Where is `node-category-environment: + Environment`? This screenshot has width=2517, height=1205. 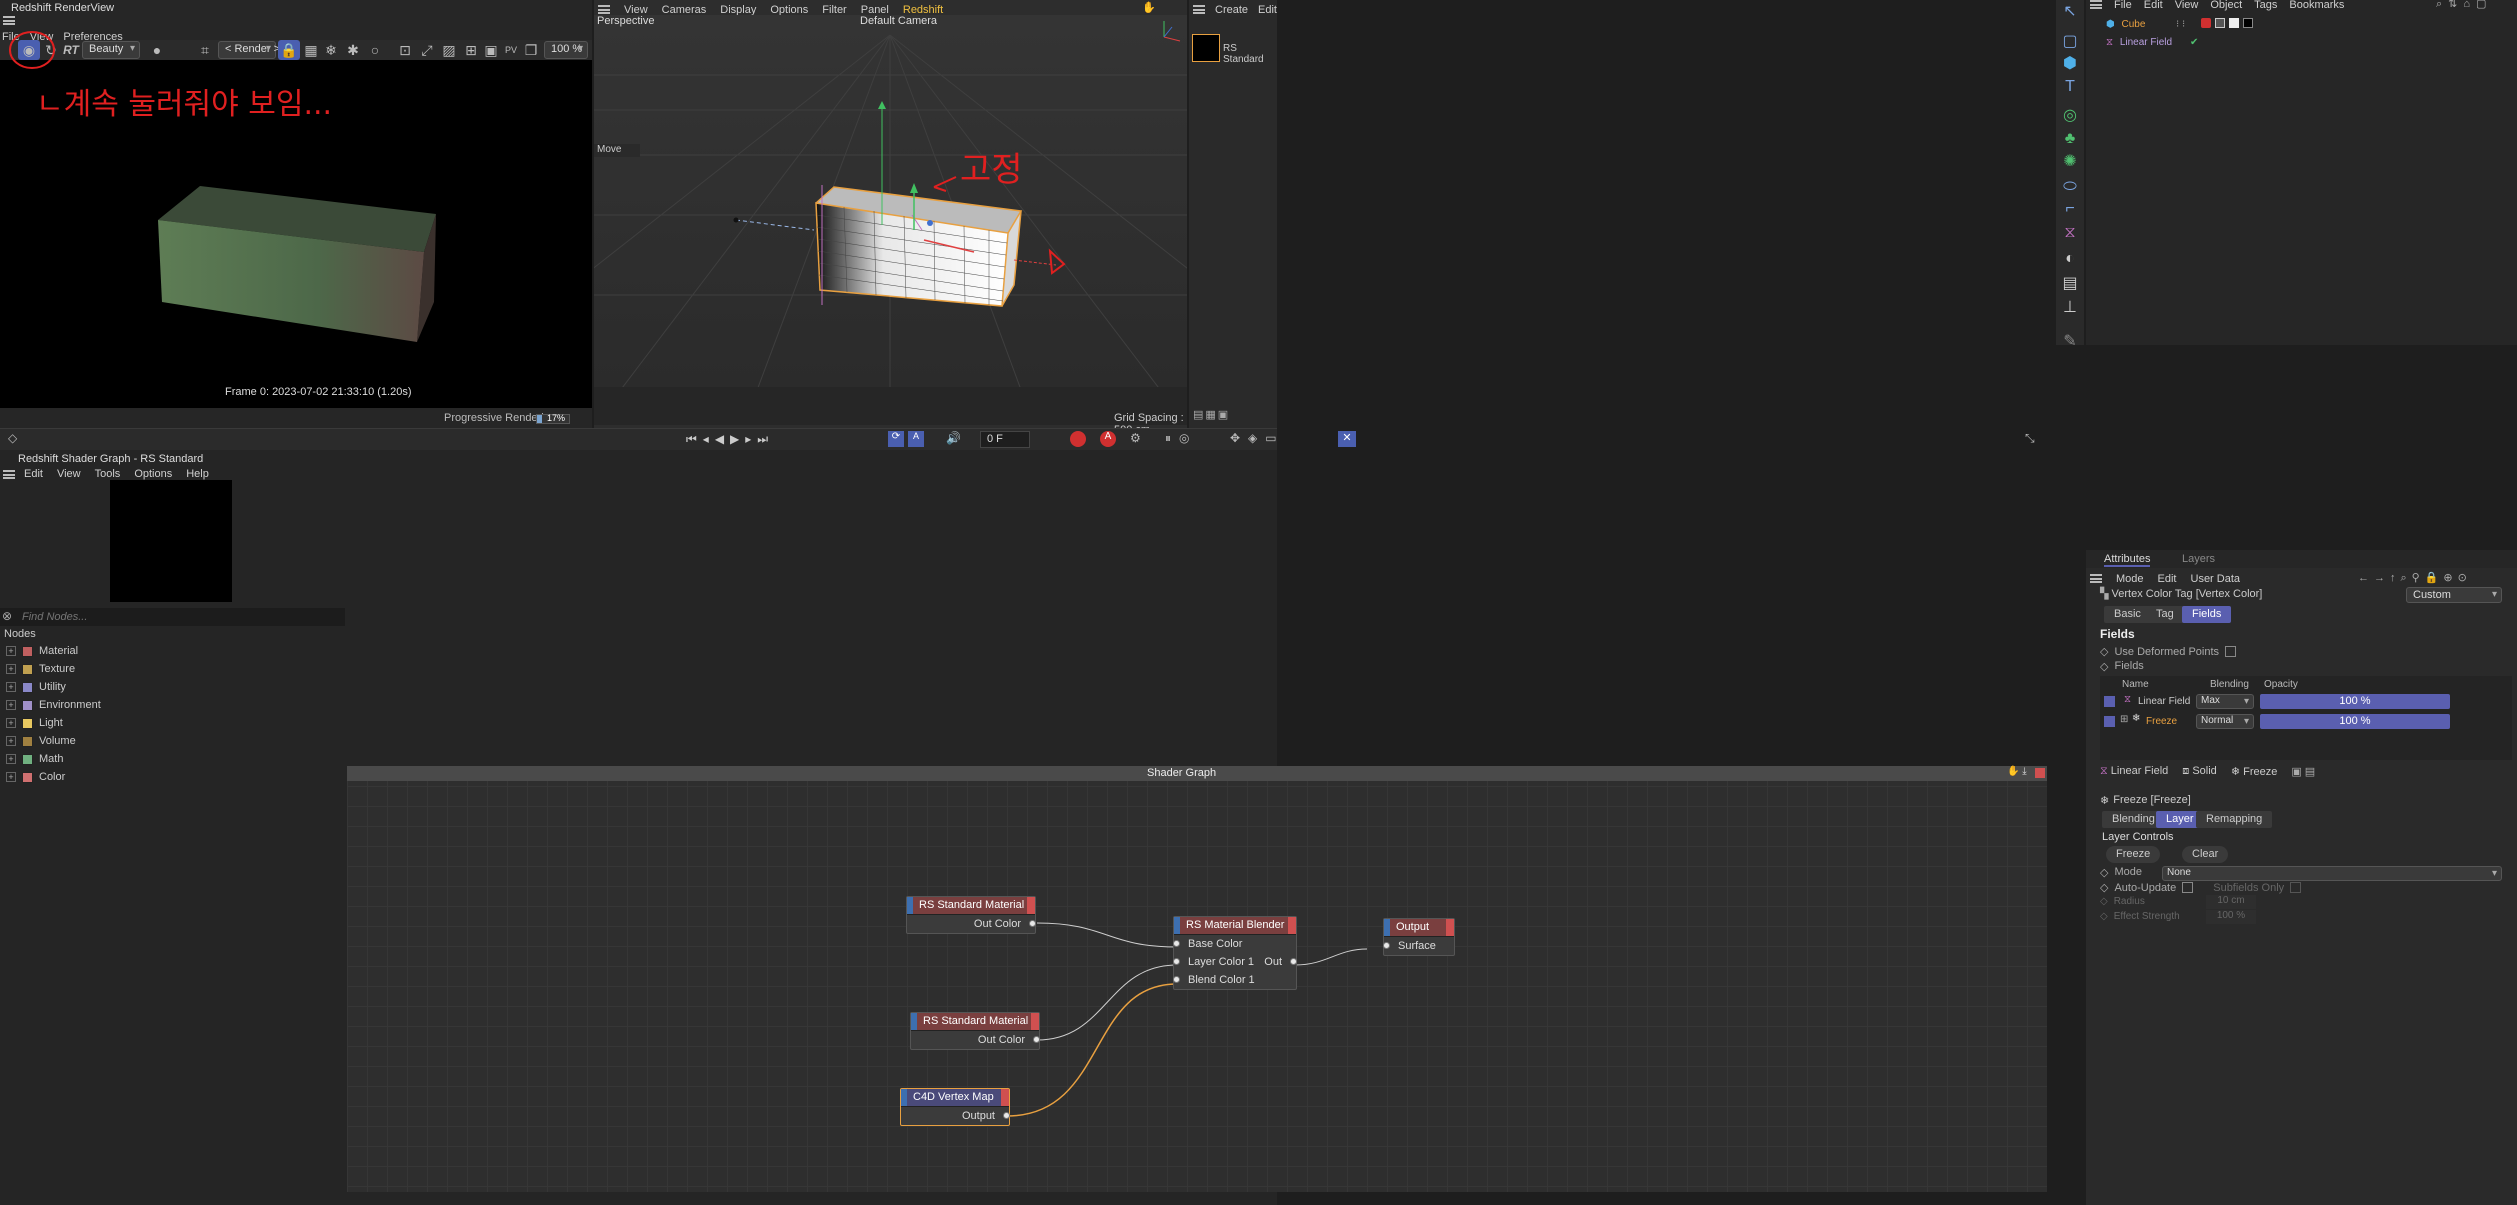
node-category-environment: + Environment is located at coordinates (172, 705).